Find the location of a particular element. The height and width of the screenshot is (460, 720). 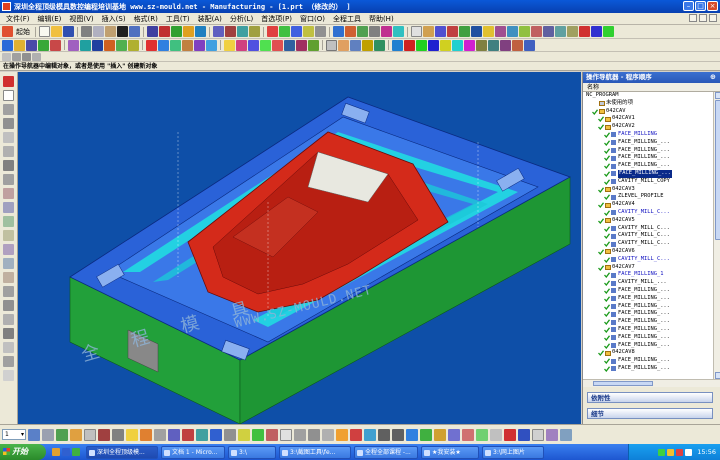

minimize-button: – is located at coordinates (688, 6).